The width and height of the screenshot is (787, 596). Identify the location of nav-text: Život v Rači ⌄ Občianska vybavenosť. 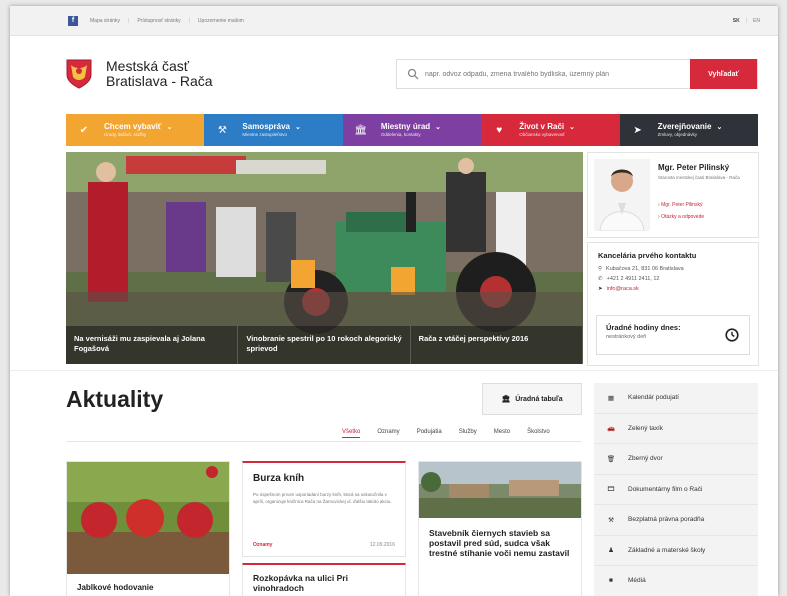
(547, 130).